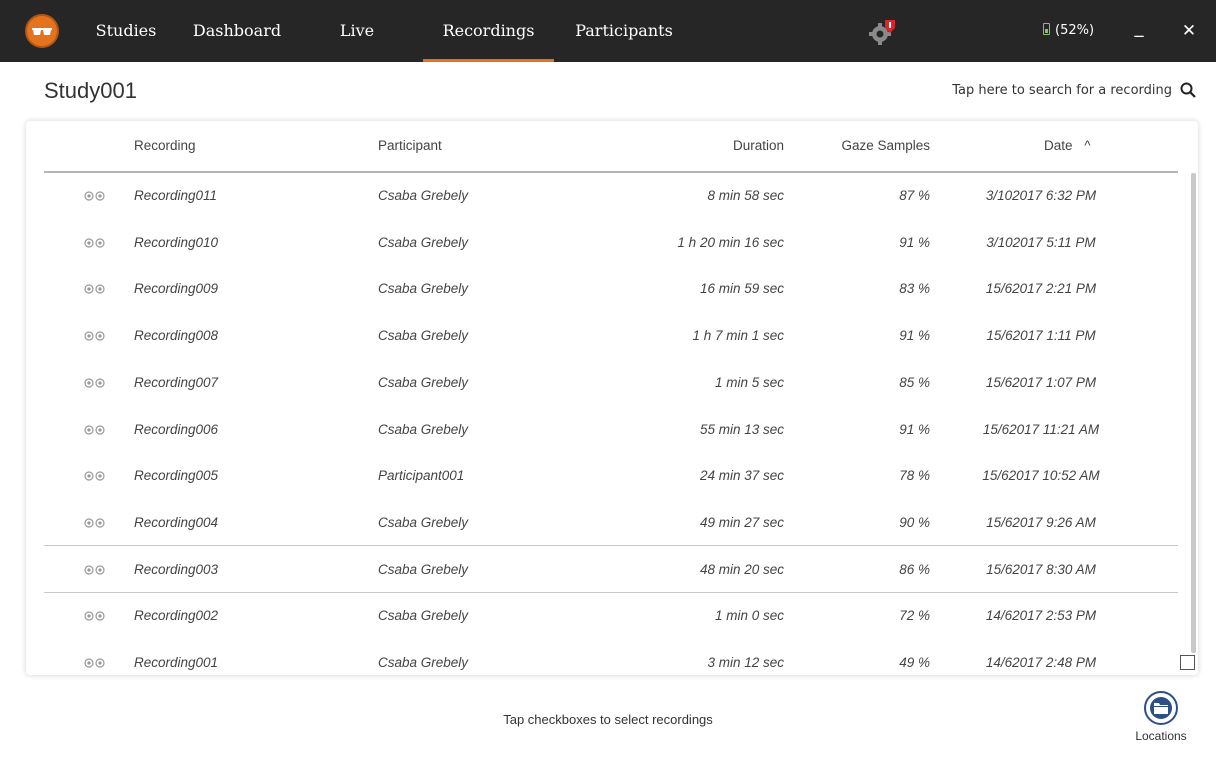  Describe the element at coordinates (237, 31) in the screenshot. I see `nav-tab-dashboard: Dashboard` at that location.